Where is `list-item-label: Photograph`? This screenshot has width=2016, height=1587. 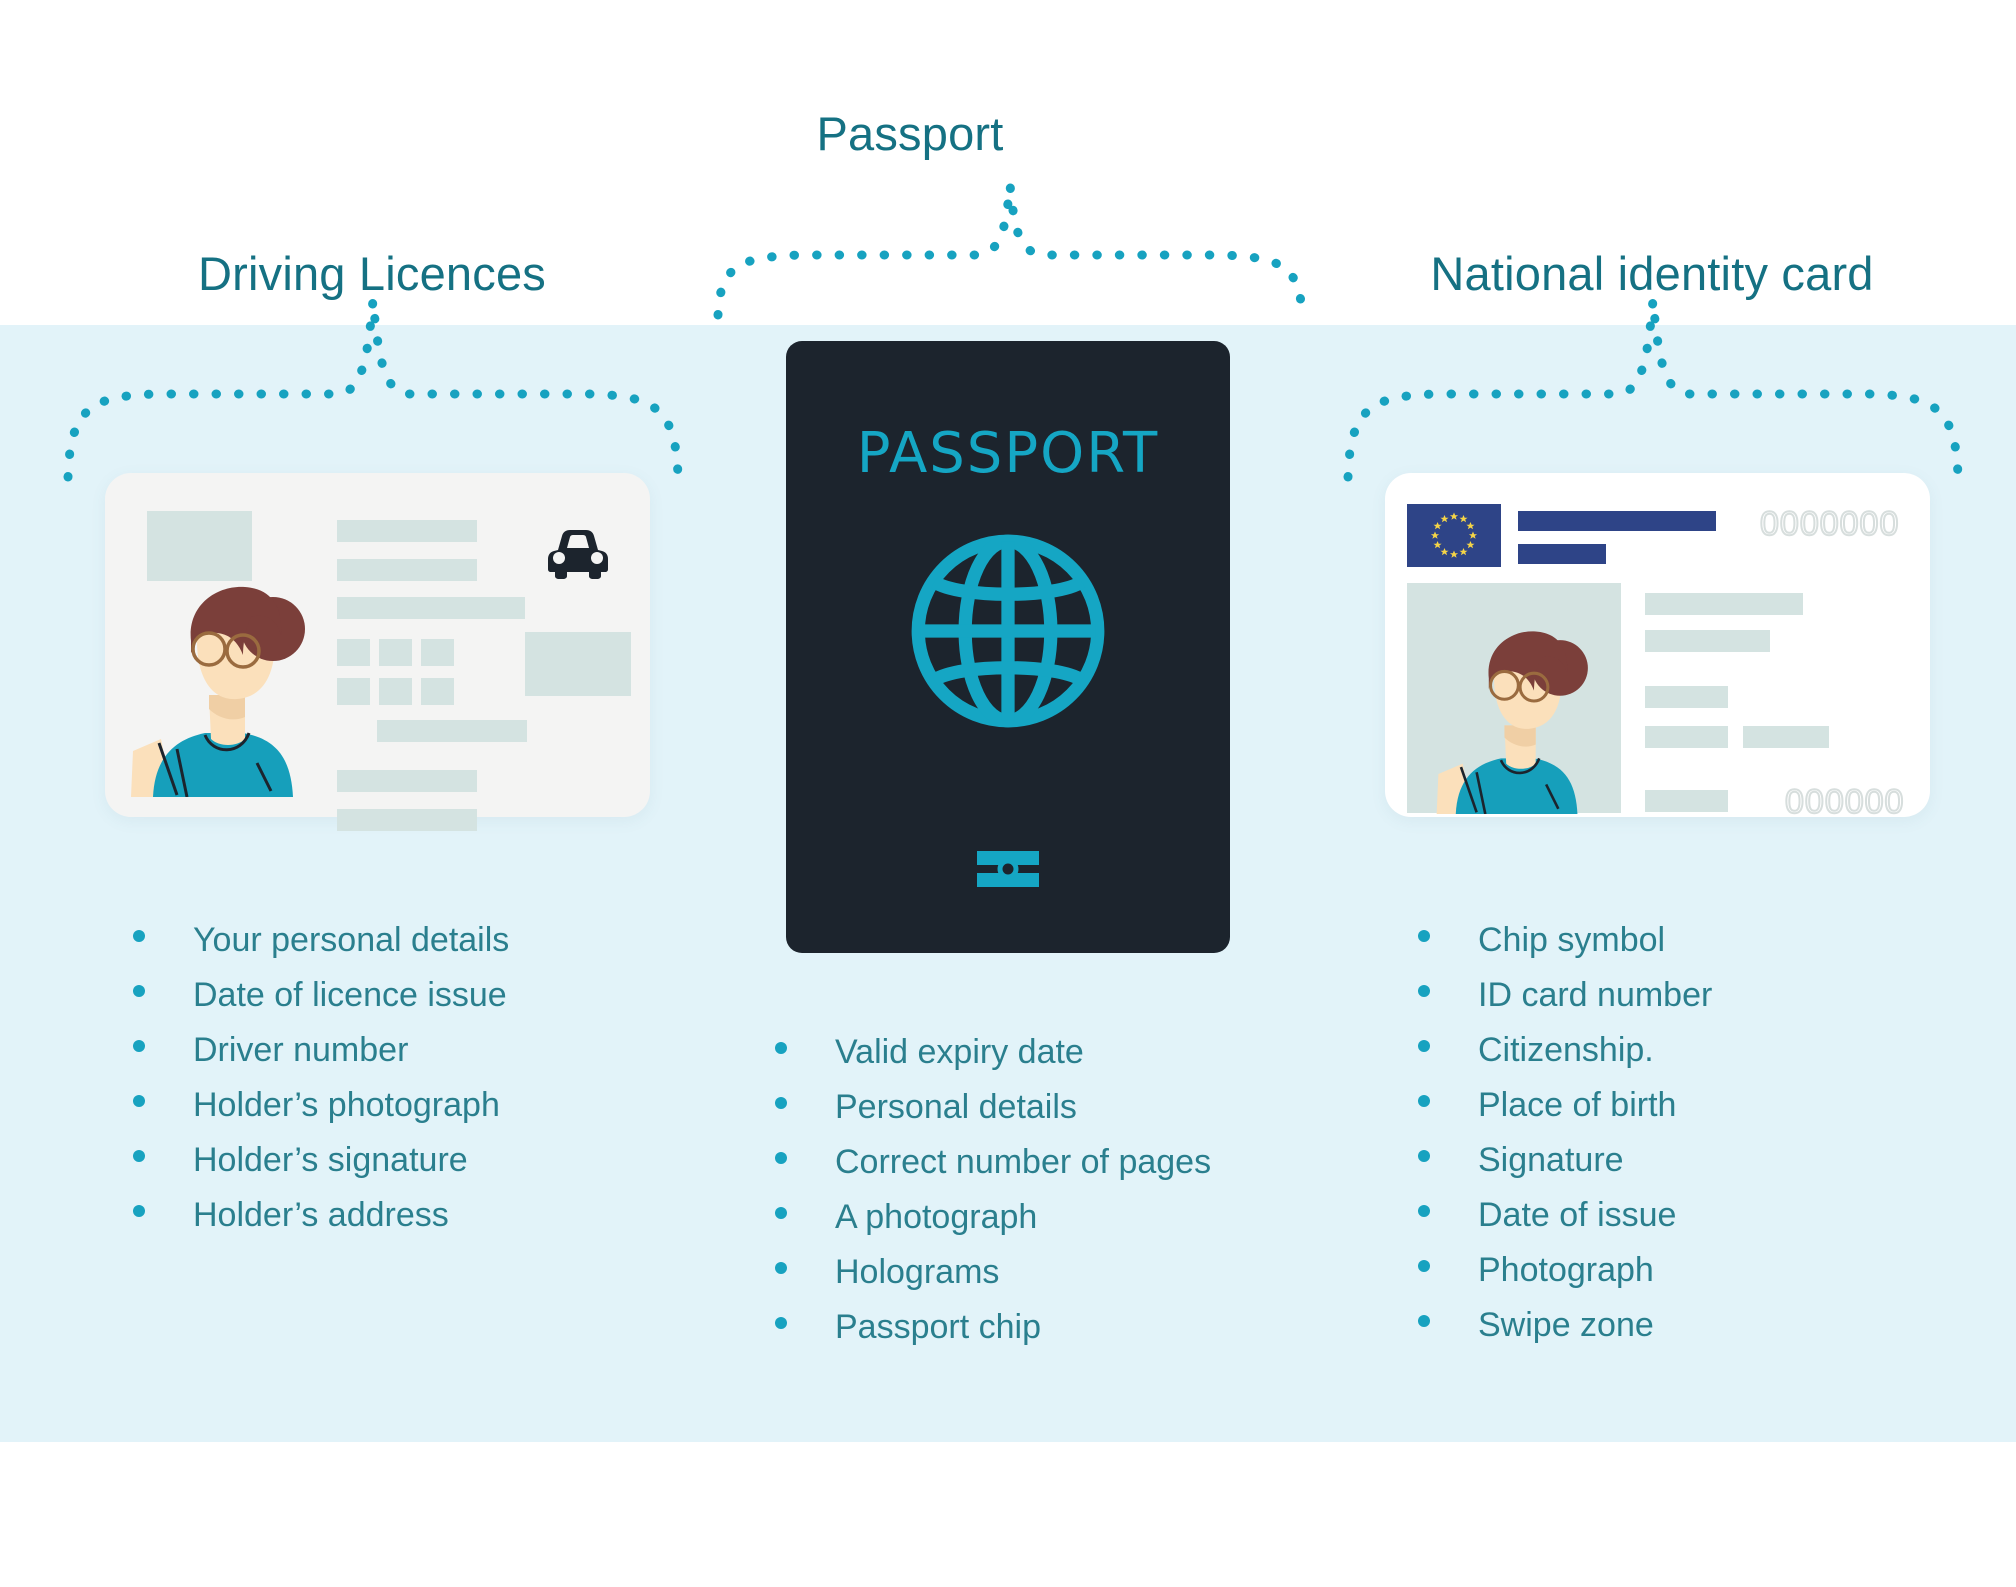 list-item-label: Photograph is located at coordinates (1566, 1270).